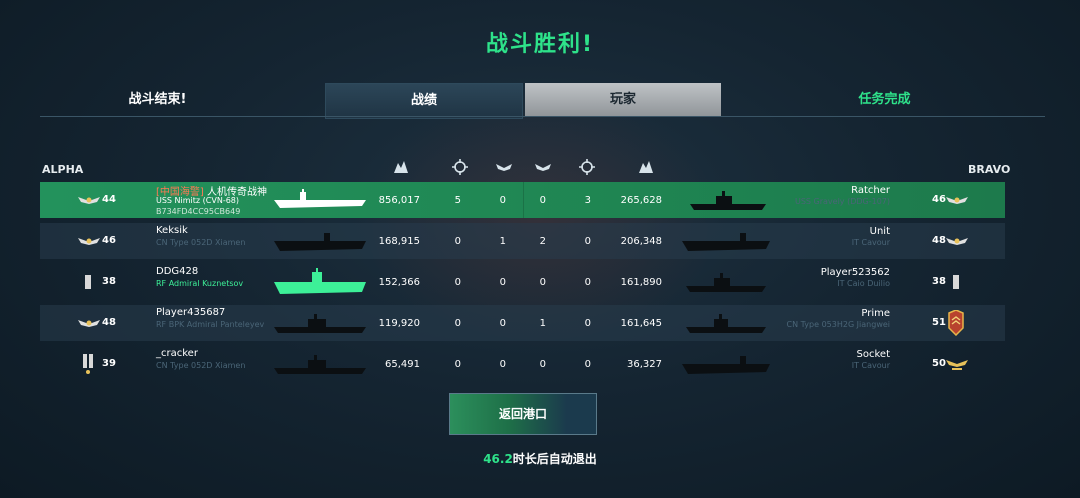 The width and height of the screenshot is (1080, 498). What do you see at coordinates (401, 167) in the screenshot?
I see `damage-icon` at bounding box center [401, 167].